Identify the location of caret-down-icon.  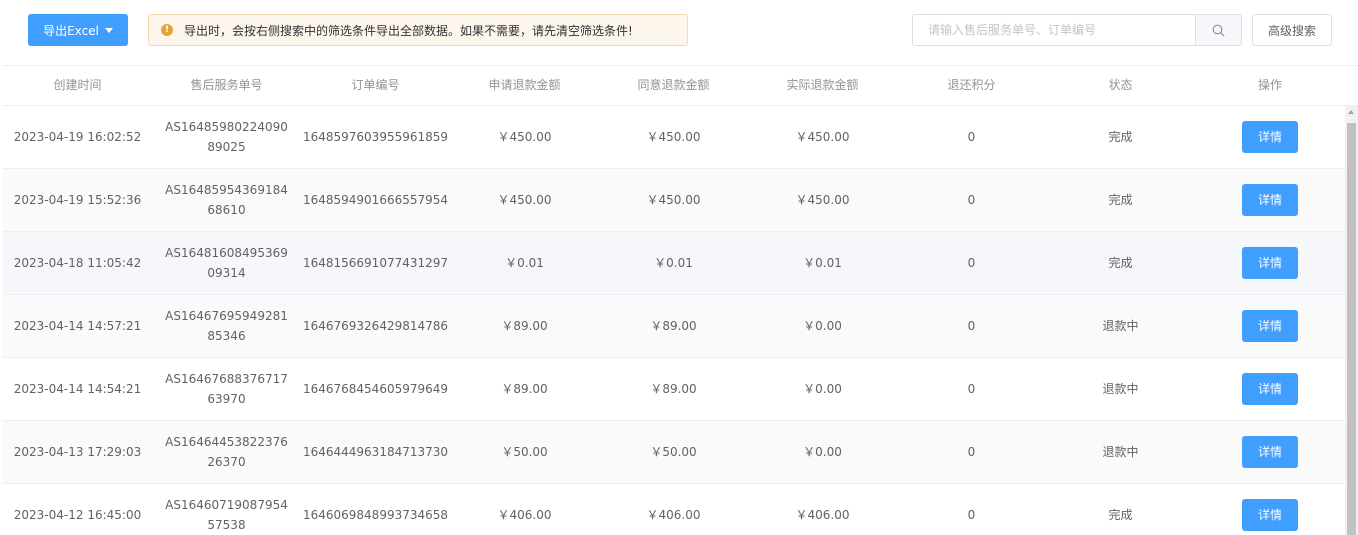
(108, 30).